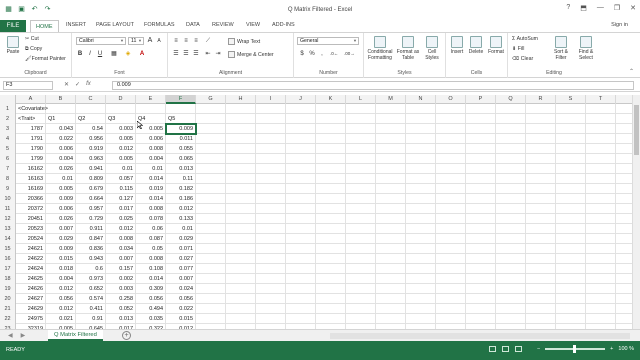 This screenshot has width=640, height=360. I want to click on cell: 0.056, so click(61, 299).